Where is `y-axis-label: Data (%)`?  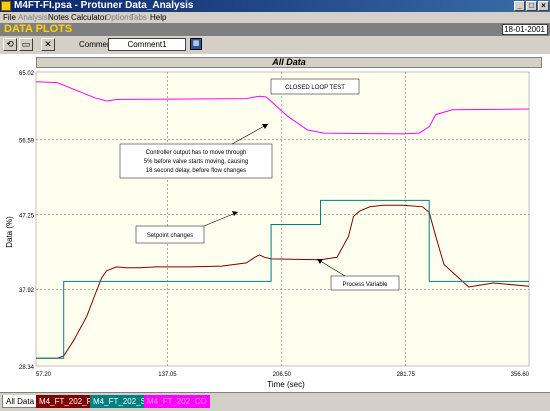 y-axis-label: Data (%) is located at coordinates (9, 232).